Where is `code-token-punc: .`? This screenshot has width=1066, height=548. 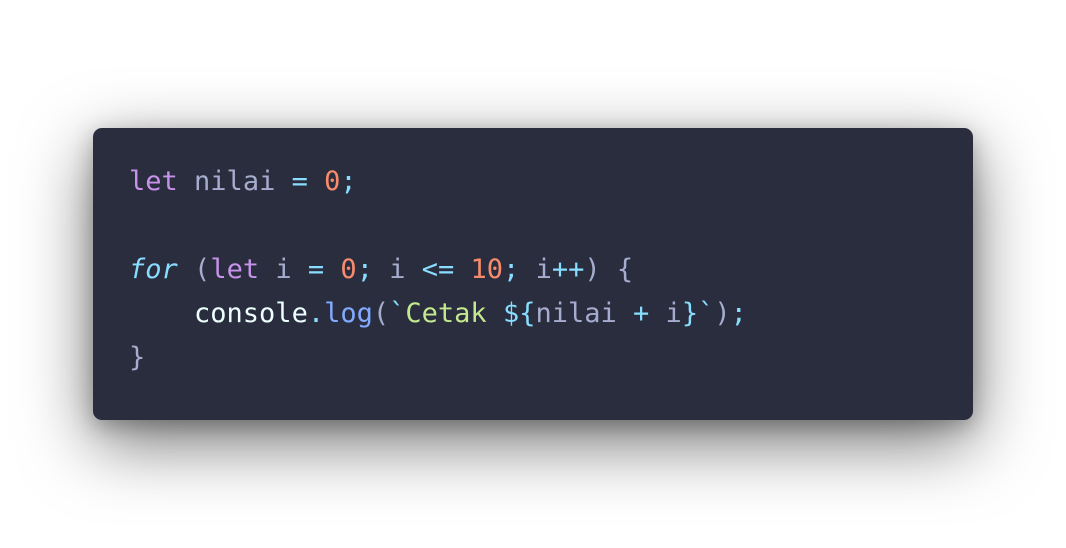
code-token-punc: . is located at coordinates (316, 313).